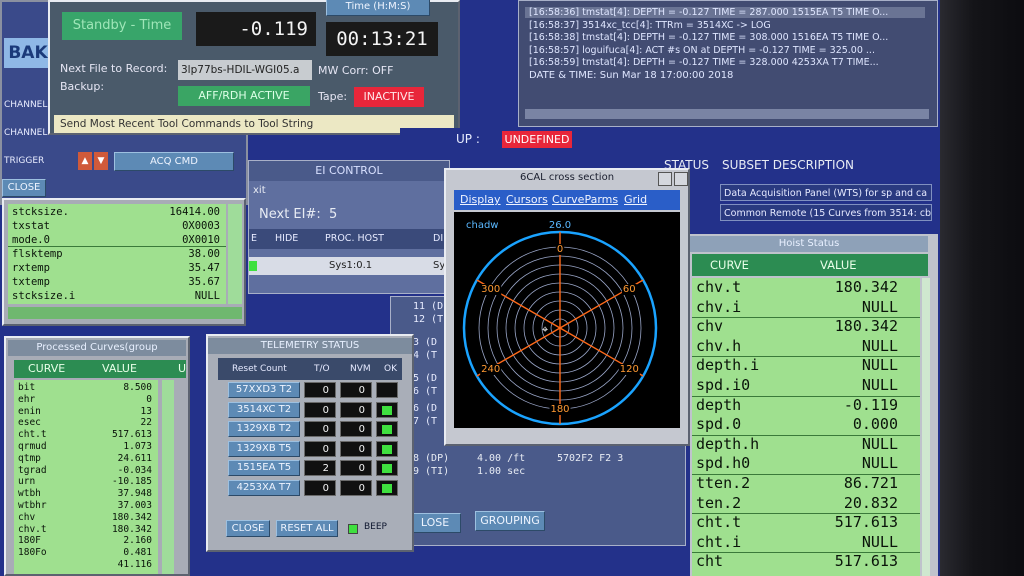  Describe the element at coordinates (428, 306) in the screenshot. I see `curve-list-row: 11 (D` at that location.